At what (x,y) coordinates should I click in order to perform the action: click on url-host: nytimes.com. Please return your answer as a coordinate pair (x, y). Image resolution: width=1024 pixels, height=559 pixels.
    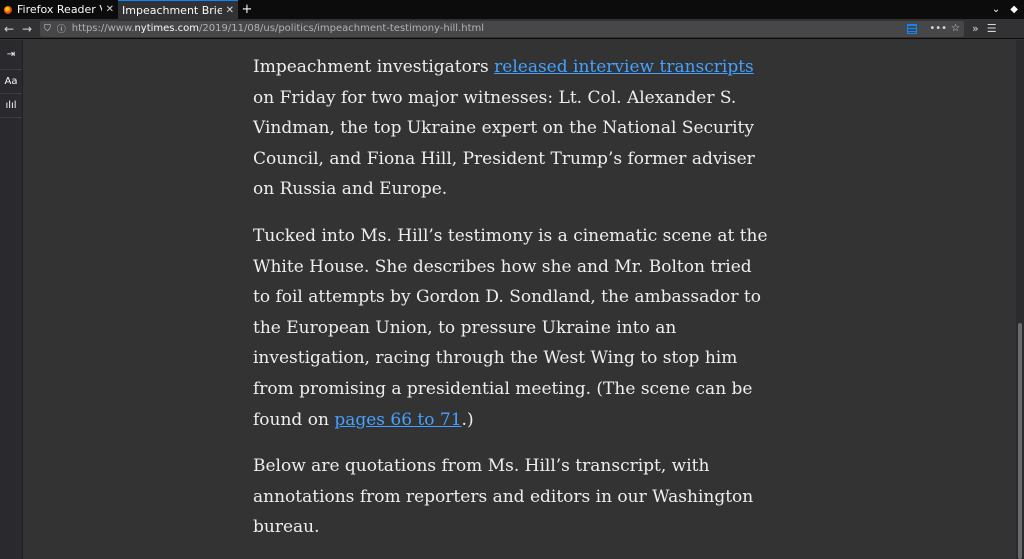
    Looking at the image, I should click on (167, 28).